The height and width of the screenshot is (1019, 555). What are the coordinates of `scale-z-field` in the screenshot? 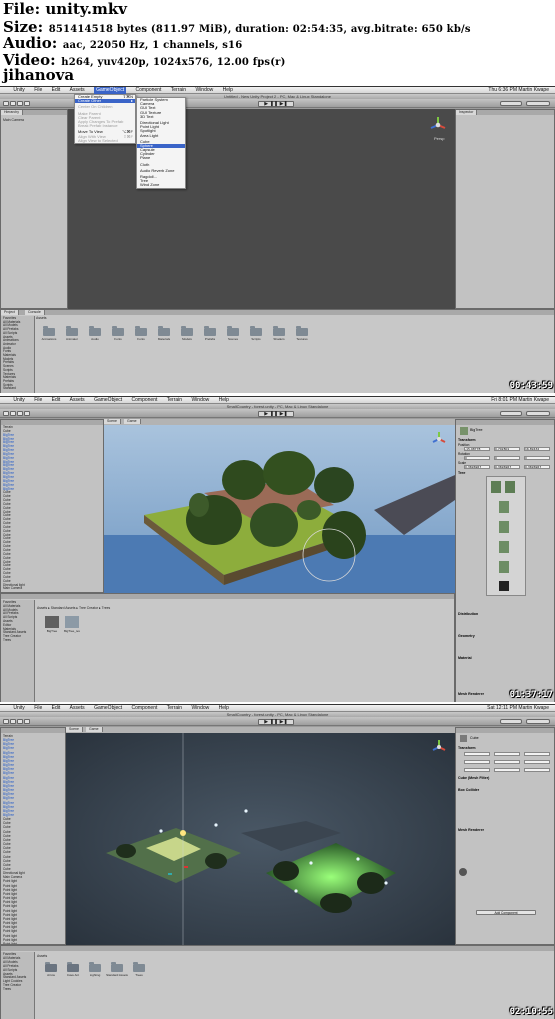 It's located at (537, 770).